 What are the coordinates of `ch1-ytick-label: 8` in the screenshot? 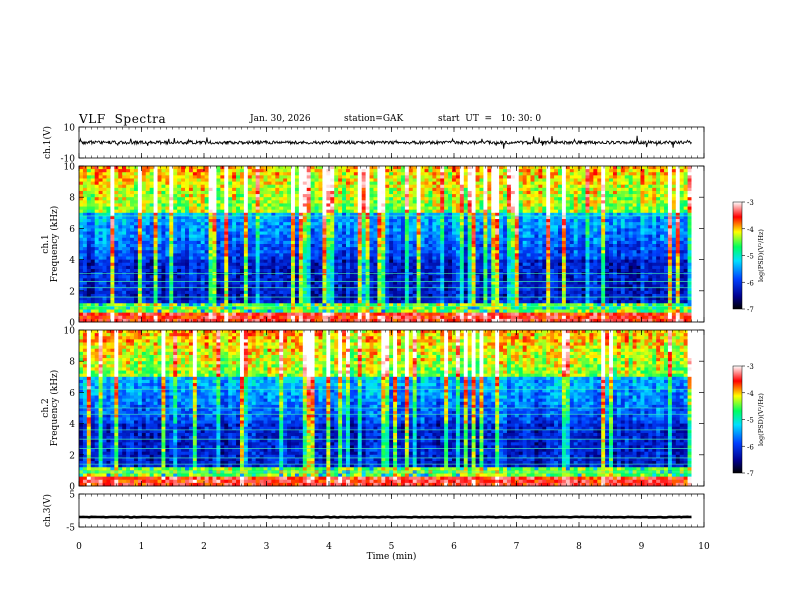 It's located at (72, 199).